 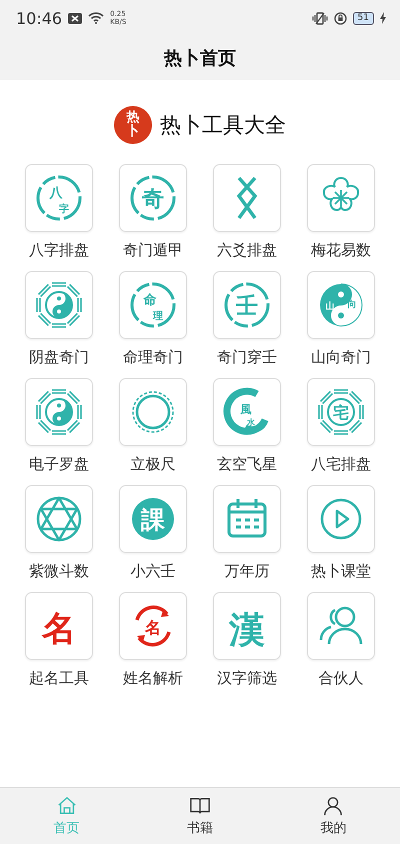 What do you see at coordinates (340, 18) in the screenshot?
I see `rotation-lock-icon` at bounding box center [340, 18].